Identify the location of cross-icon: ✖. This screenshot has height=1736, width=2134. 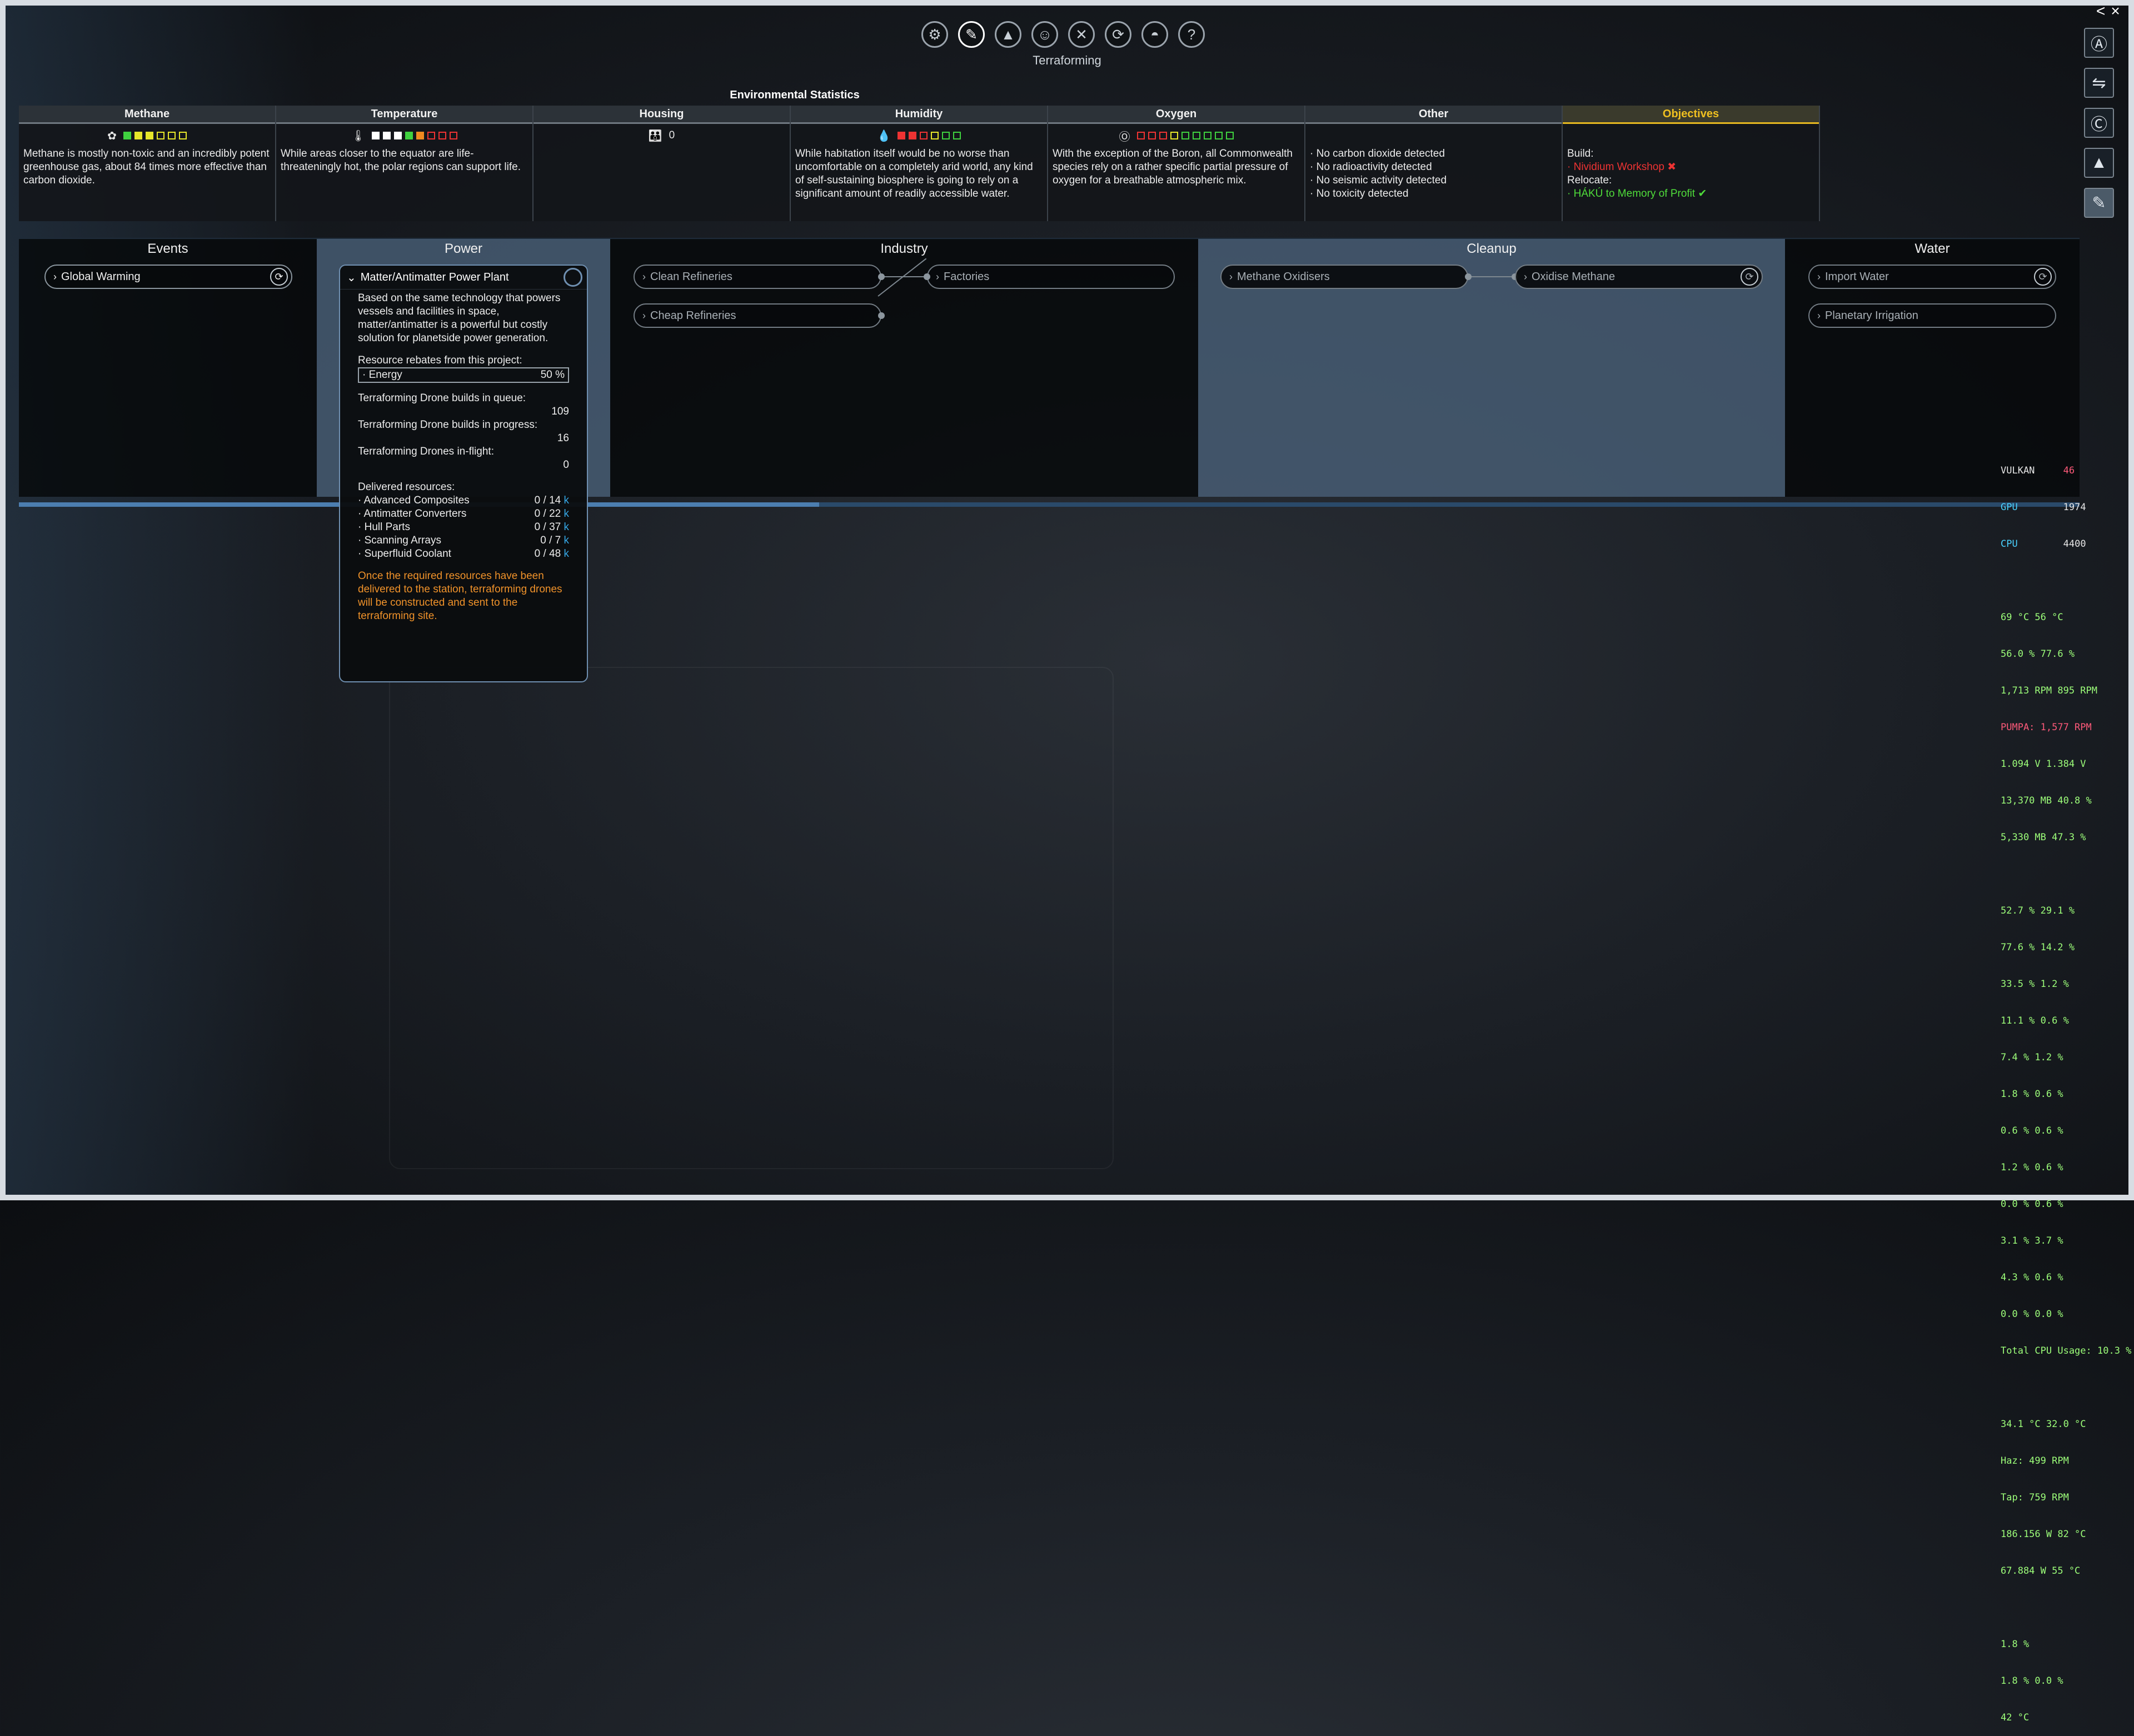
(1672, 167).